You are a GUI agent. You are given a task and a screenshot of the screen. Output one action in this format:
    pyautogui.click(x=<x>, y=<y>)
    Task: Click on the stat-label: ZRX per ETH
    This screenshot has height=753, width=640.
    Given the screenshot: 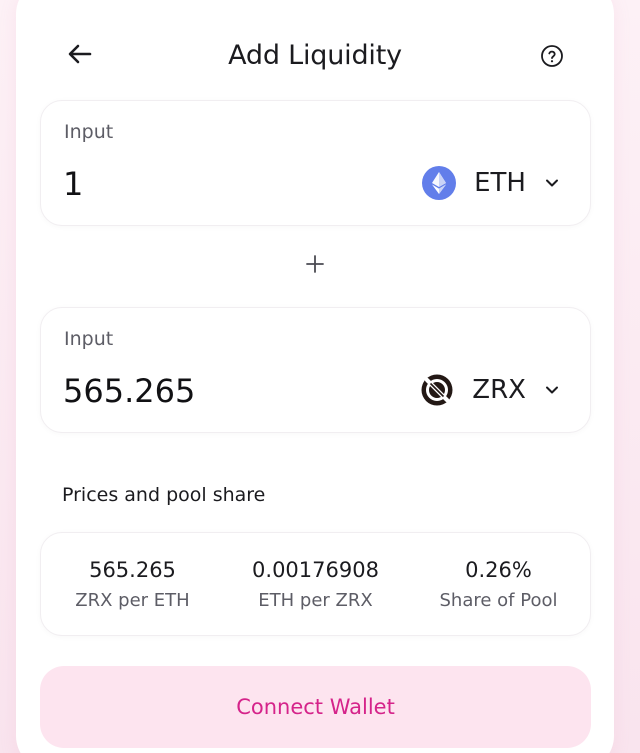 What is the action you would take?
    pyautogui.click(x=132, y=600)
    